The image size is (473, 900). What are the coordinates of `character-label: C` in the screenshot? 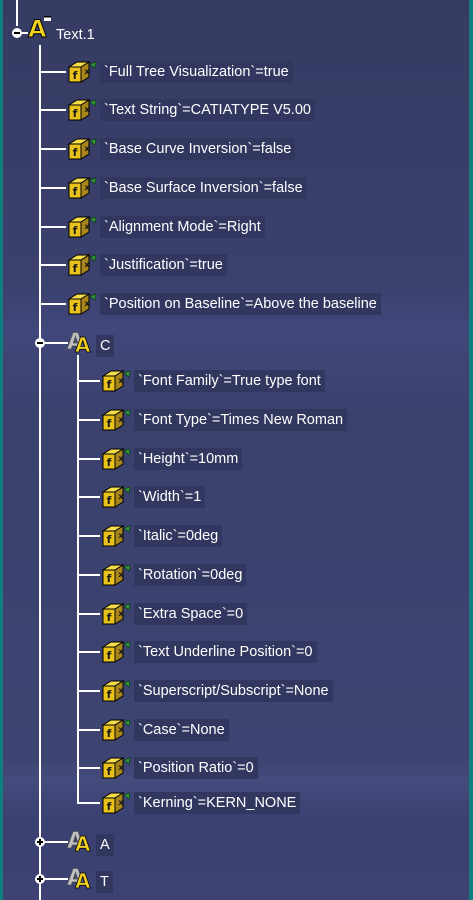 It's located at (105, 345).